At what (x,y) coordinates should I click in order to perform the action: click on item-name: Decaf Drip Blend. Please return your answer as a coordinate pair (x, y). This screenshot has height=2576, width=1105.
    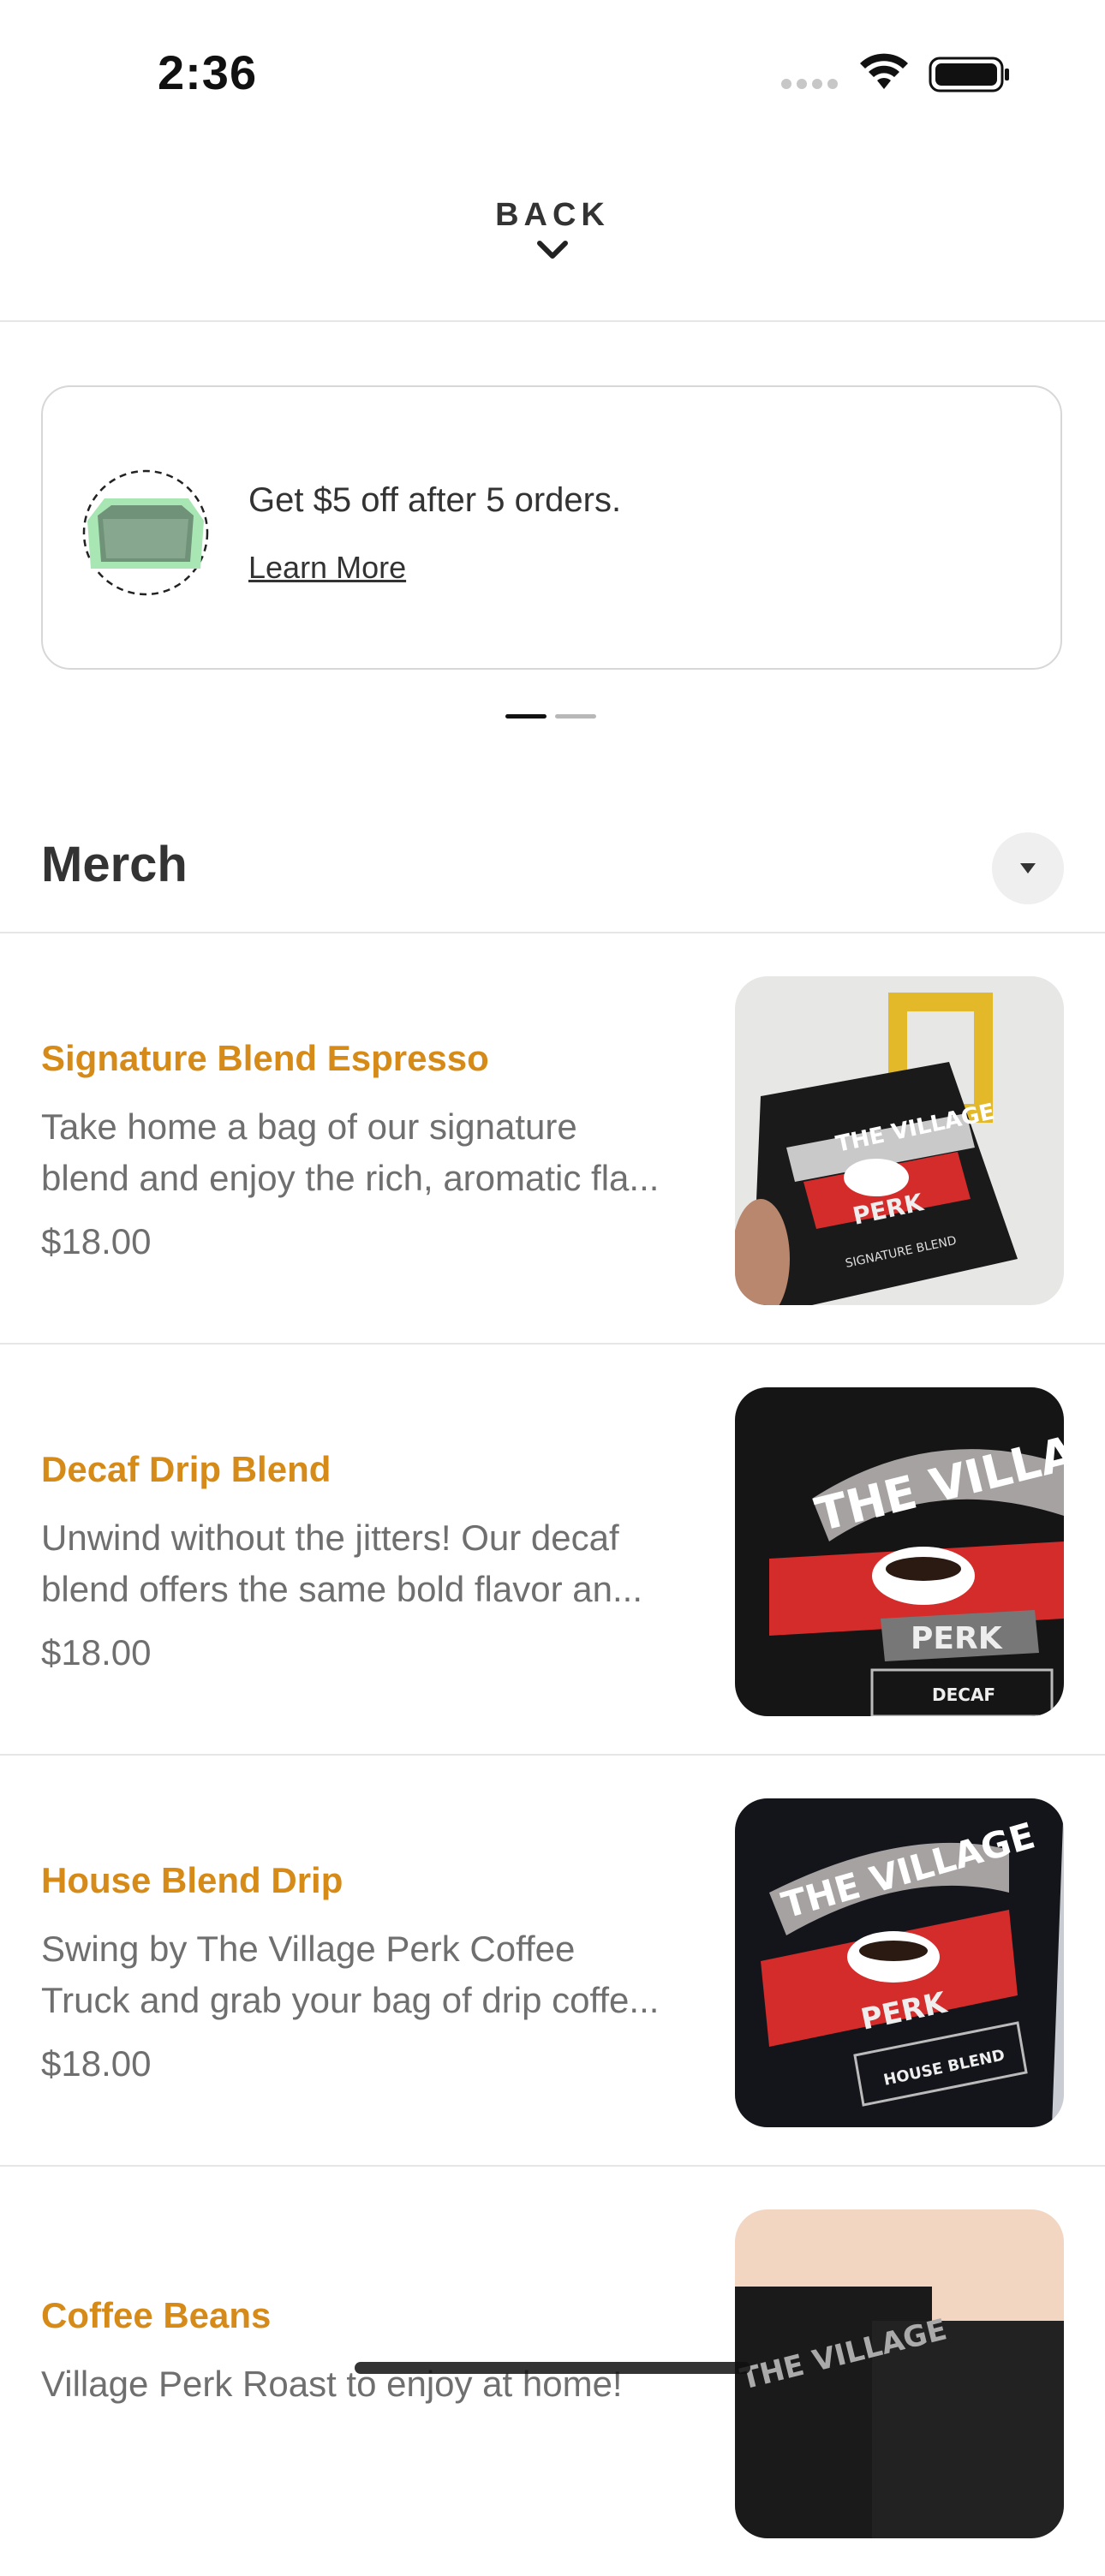
    Looking at the image, I should click on (187, 1469).